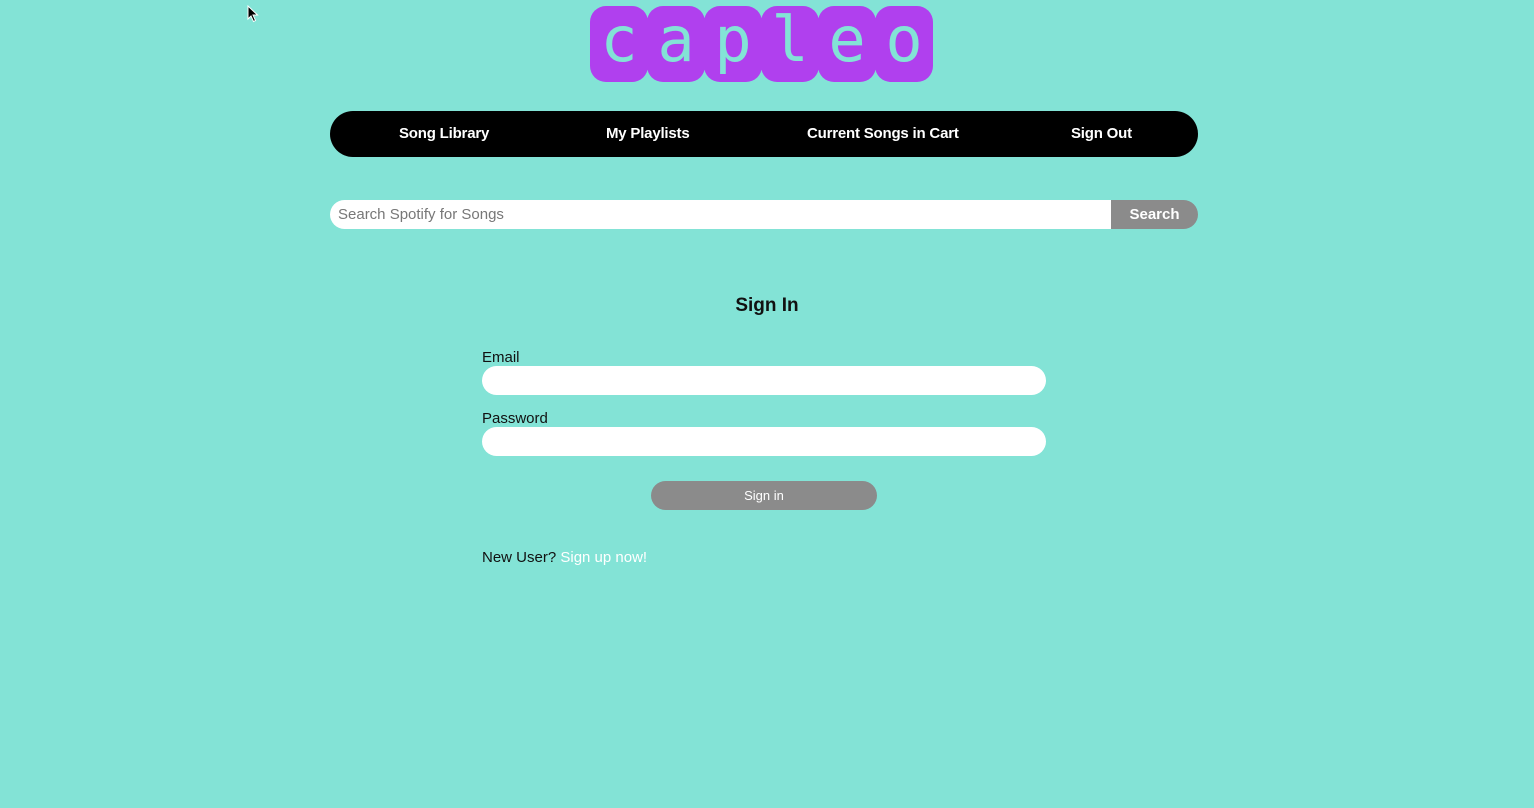  Describe the element at coordinates (764, 441) in the screenshot. I see `password-field` at that location.